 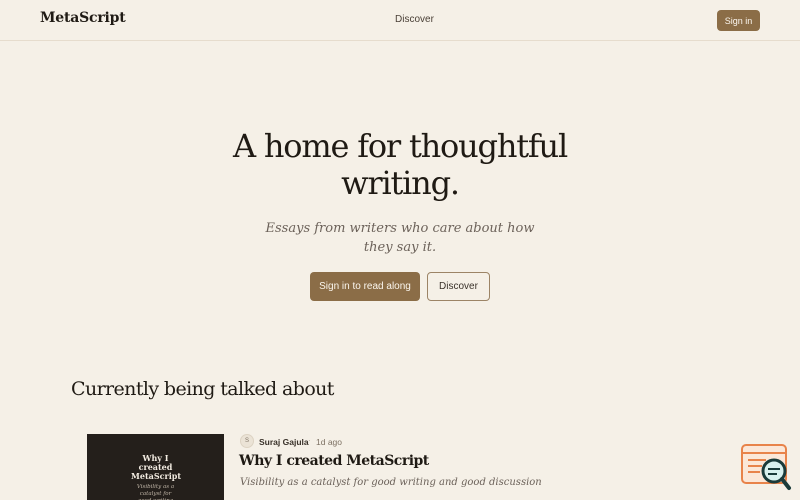 I want to click on article-title: Why I created MetaScript, so click(x=334, y=461).